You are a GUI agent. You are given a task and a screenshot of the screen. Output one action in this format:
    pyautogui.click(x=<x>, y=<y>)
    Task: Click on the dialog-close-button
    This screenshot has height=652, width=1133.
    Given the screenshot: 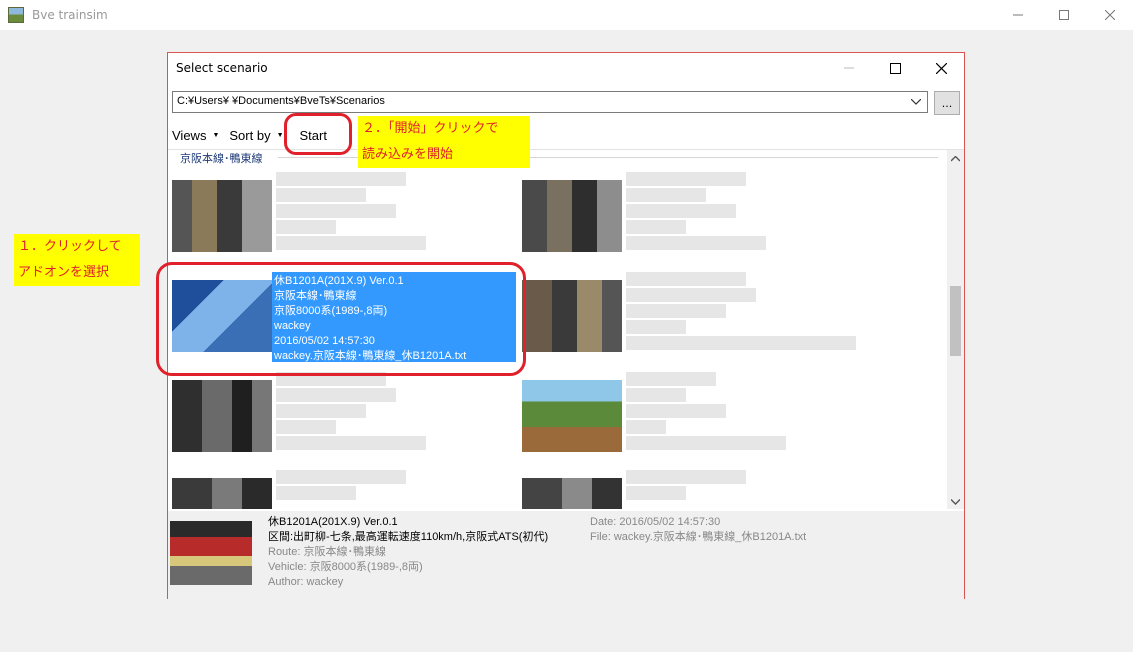 What is the action you would take?
    pyautogui.click(x=941, y=68)
    